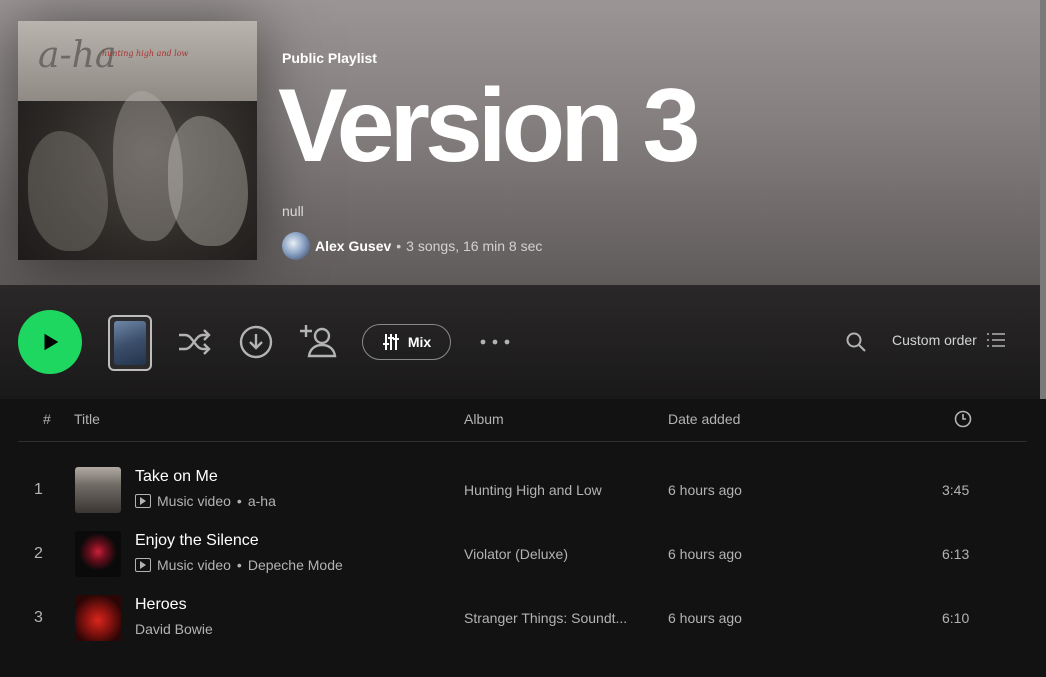 The image size is (1046, 677). I want to click on clock-icon, so click(963, 419).